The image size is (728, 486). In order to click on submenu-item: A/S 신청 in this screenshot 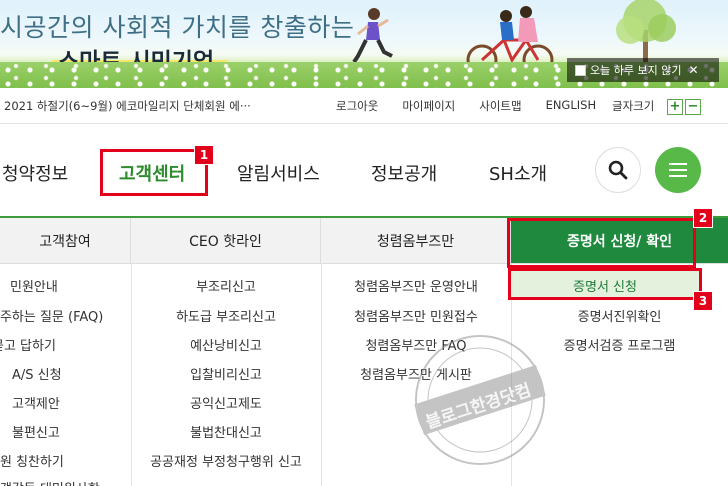, I will do `click(37, 373)`.